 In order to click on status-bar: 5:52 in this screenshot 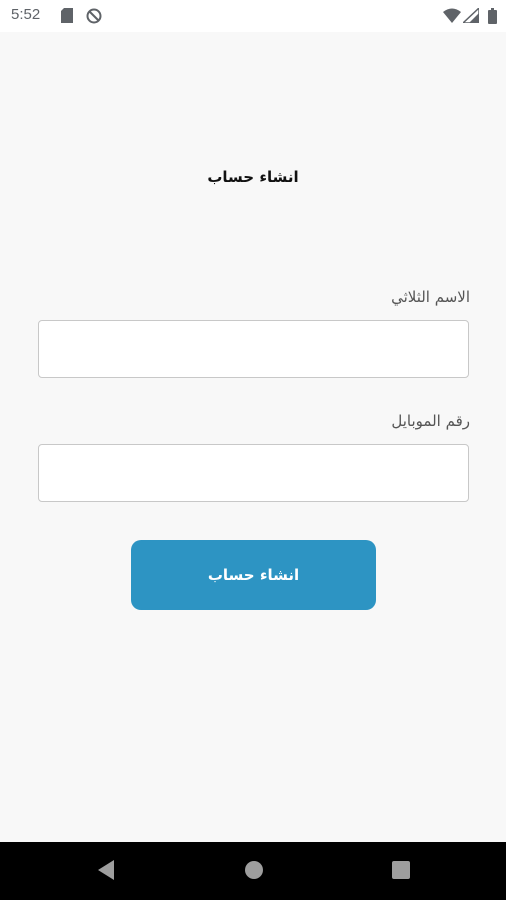, I will do `click(253, 16)`.